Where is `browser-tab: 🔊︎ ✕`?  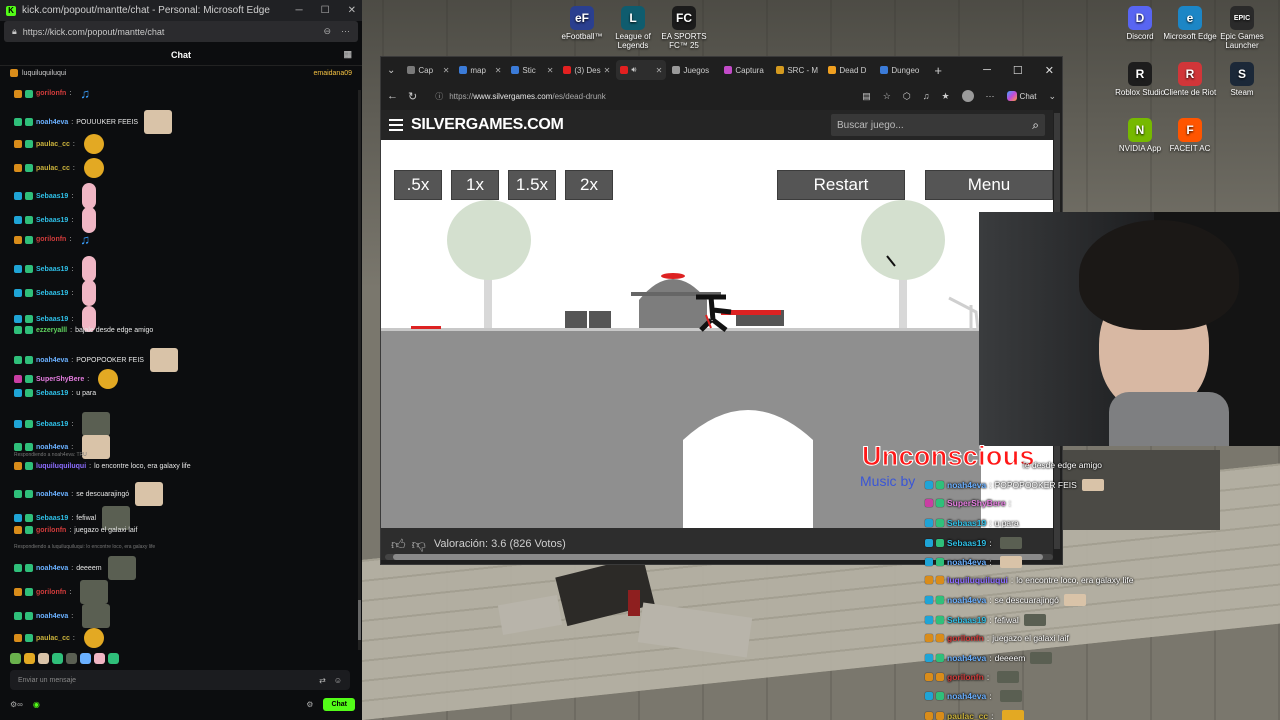 browser-tab: 🔊︎ ✕ is located at coordinates (641, 70).